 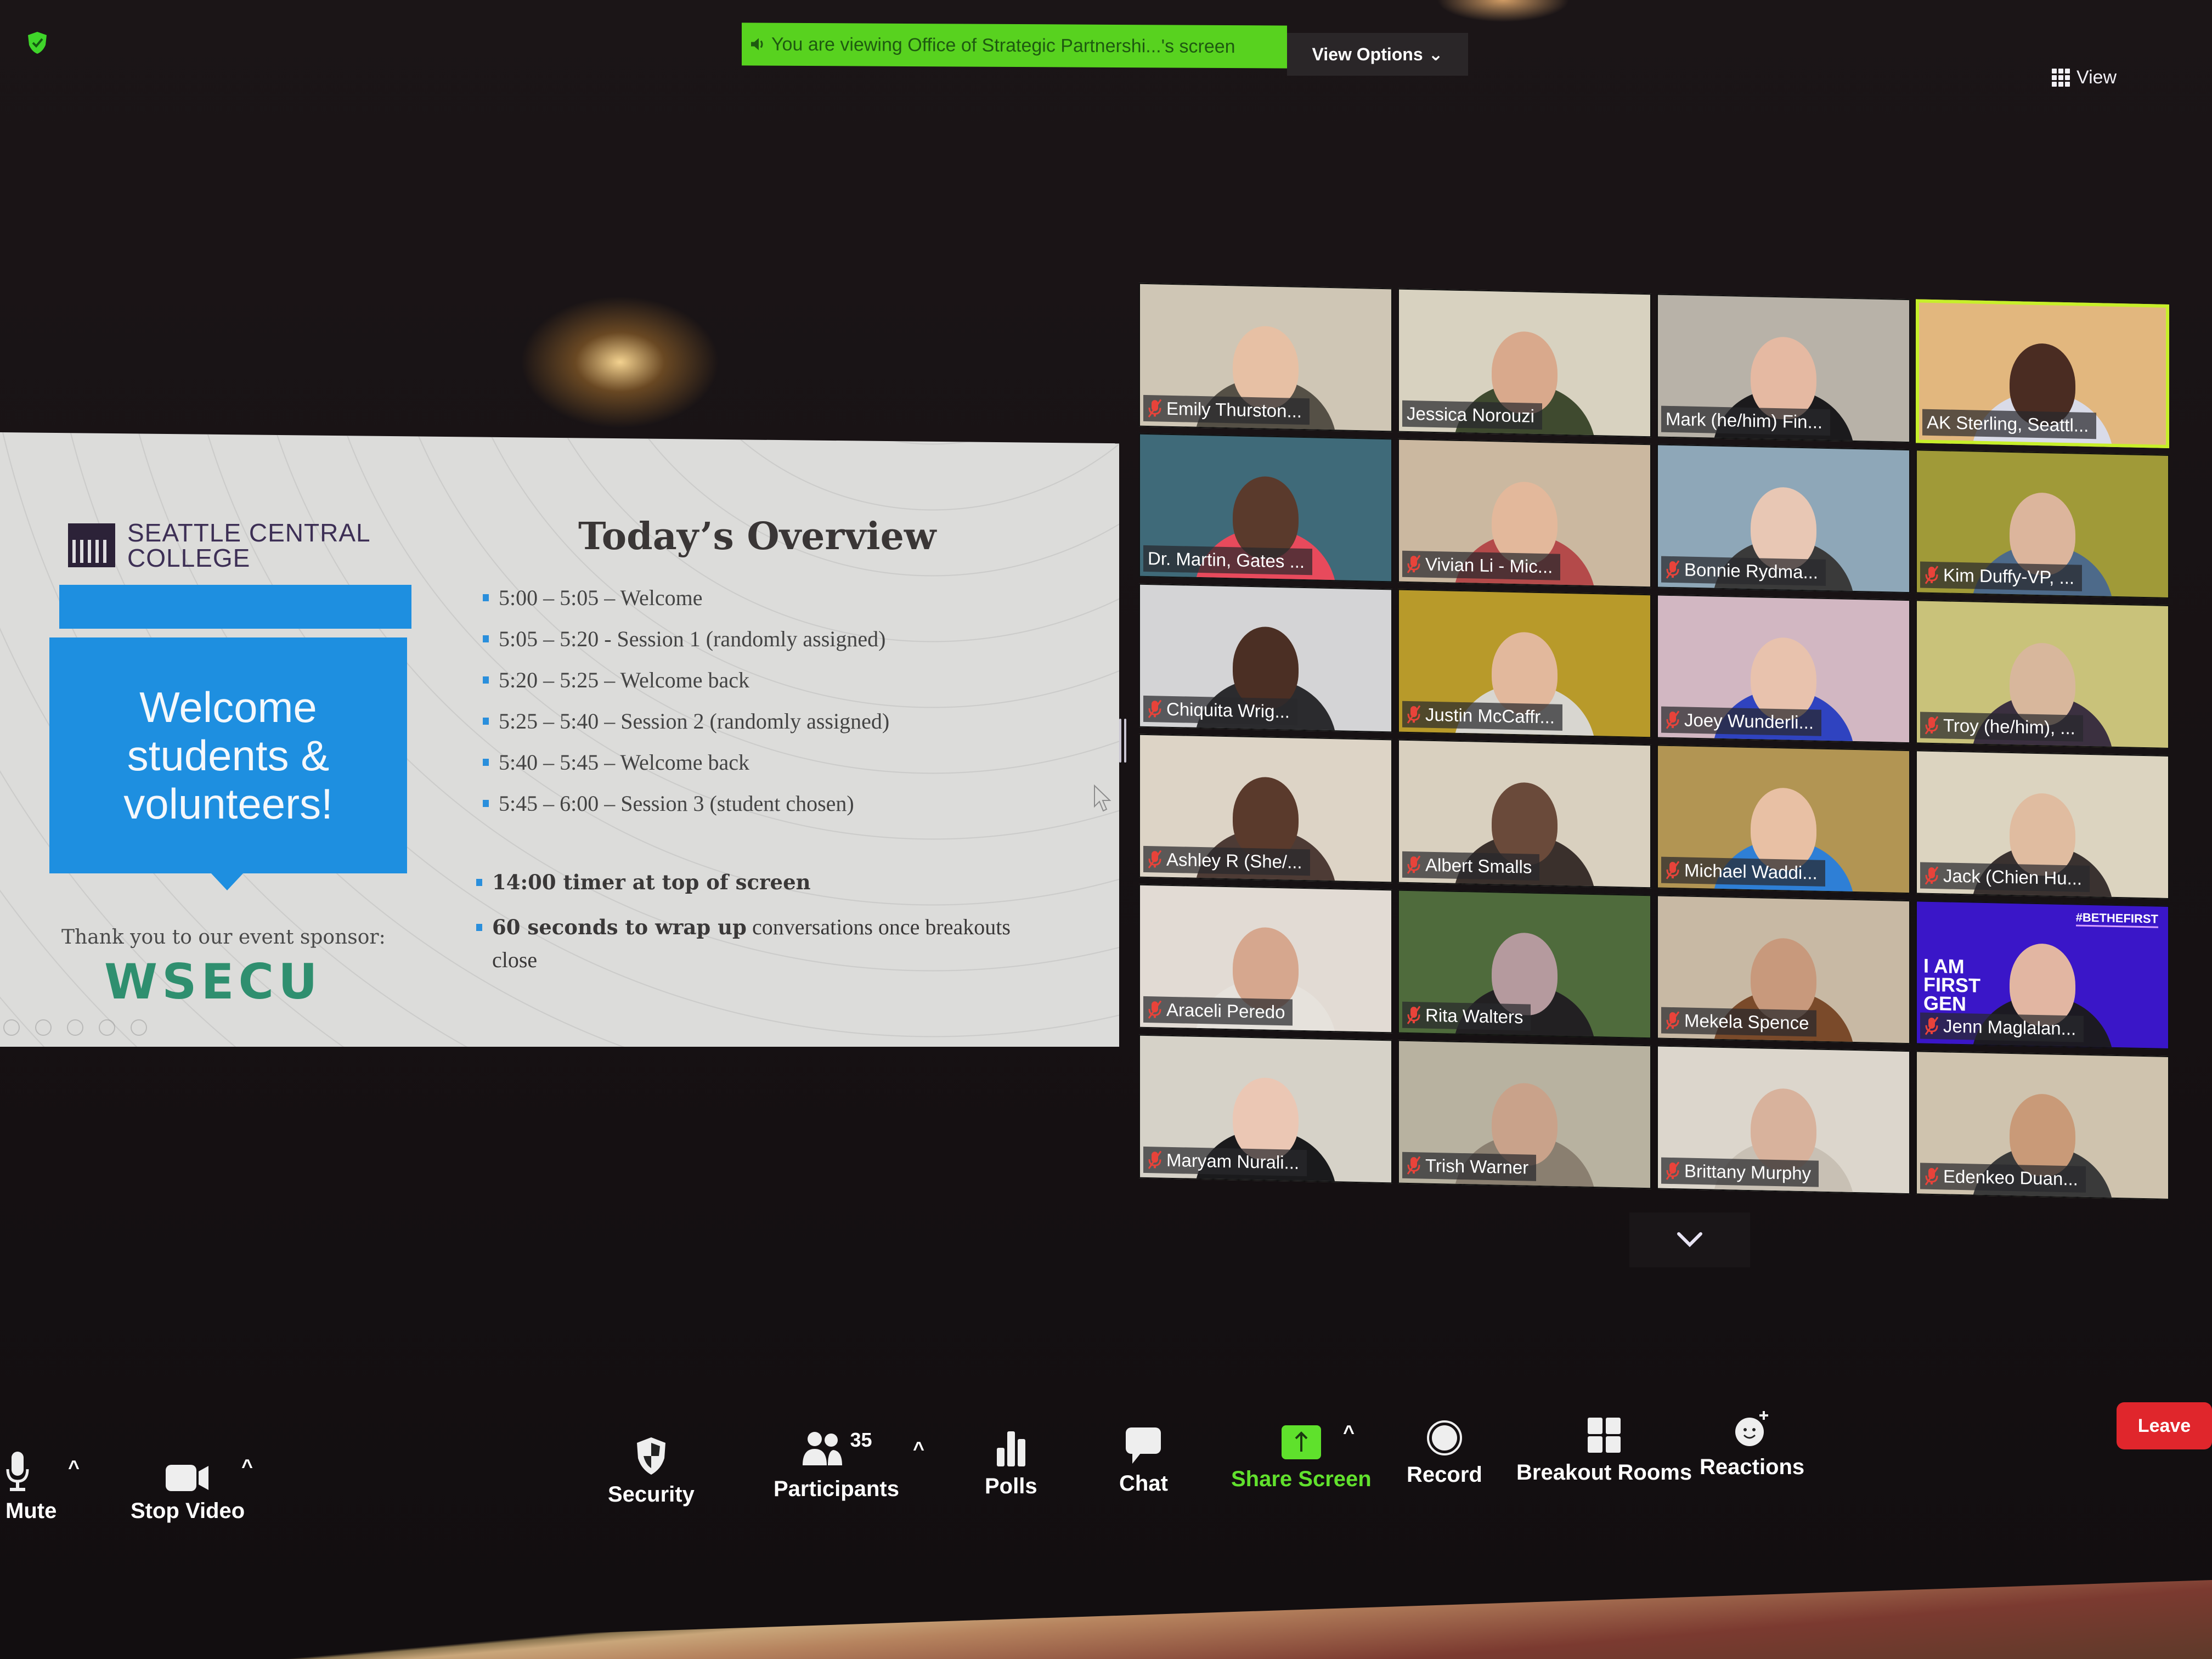 I want to click on participant-tile: Brittany Murphy, so click(x=1784, y=1120).